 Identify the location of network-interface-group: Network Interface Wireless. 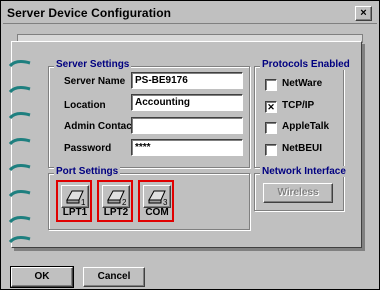
(301, 188).